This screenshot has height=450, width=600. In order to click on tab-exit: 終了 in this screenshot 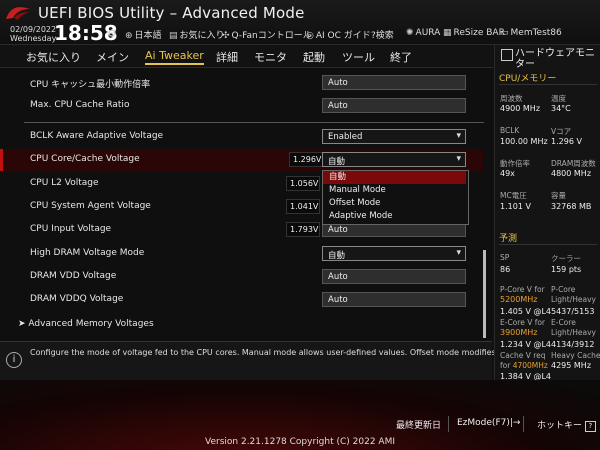, I will do `click(401, 57)`.